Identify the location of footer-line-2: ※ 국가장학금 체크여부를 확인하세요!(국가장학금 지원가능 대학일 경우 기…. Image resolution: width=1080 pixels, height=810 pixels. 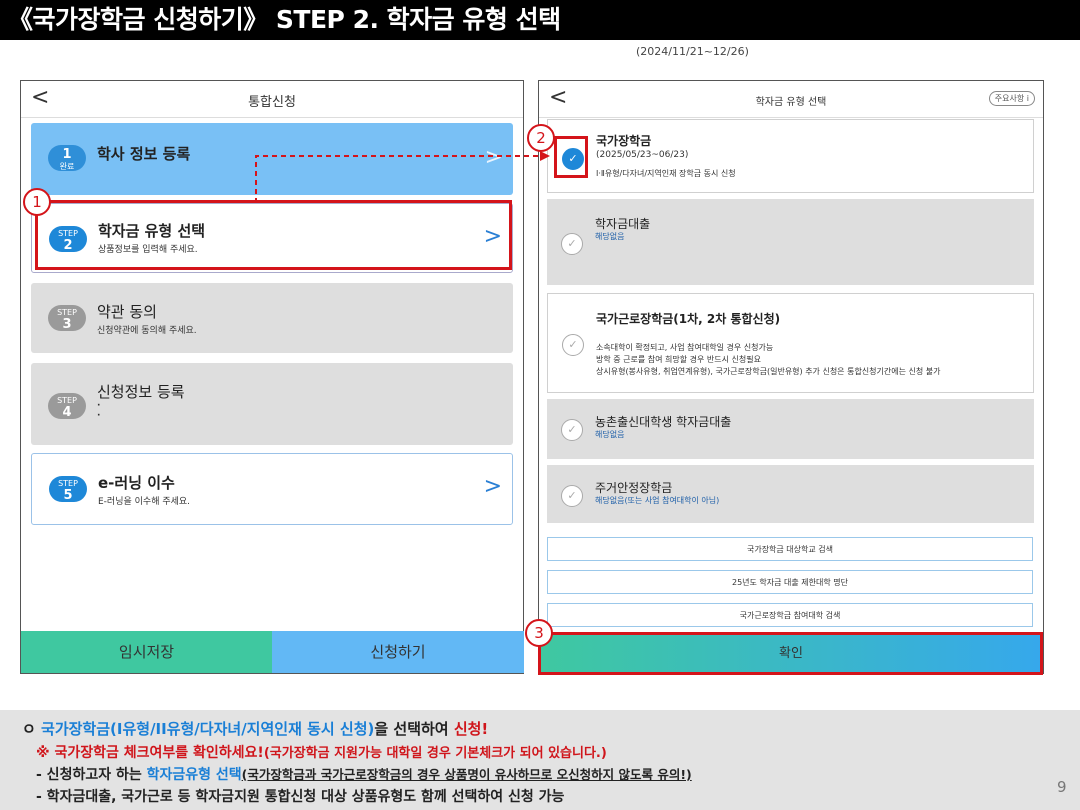
(321, 752).